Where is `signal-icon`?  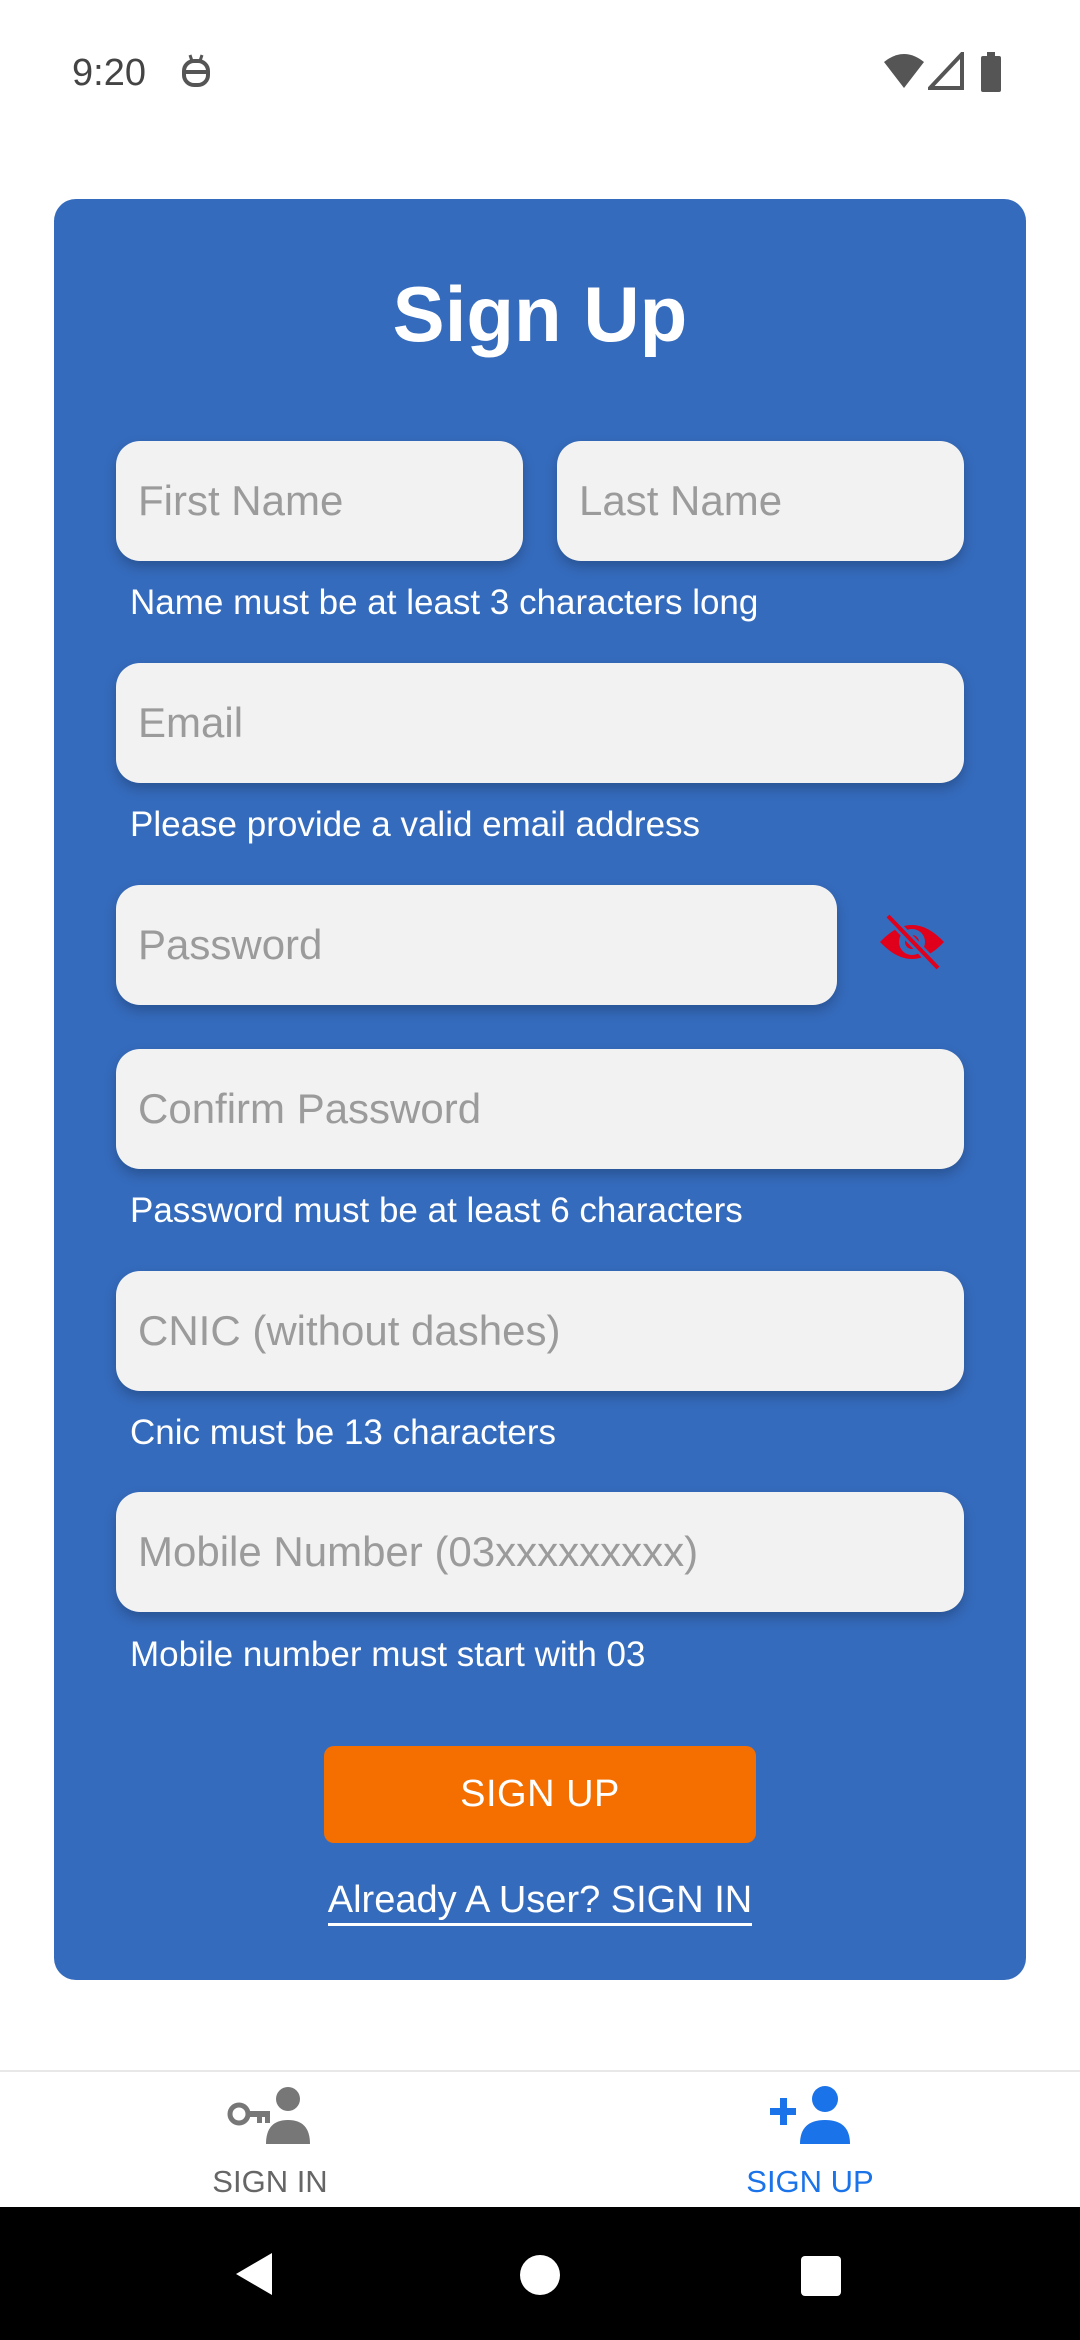
signal-icon is located at coordinates (946, 71).